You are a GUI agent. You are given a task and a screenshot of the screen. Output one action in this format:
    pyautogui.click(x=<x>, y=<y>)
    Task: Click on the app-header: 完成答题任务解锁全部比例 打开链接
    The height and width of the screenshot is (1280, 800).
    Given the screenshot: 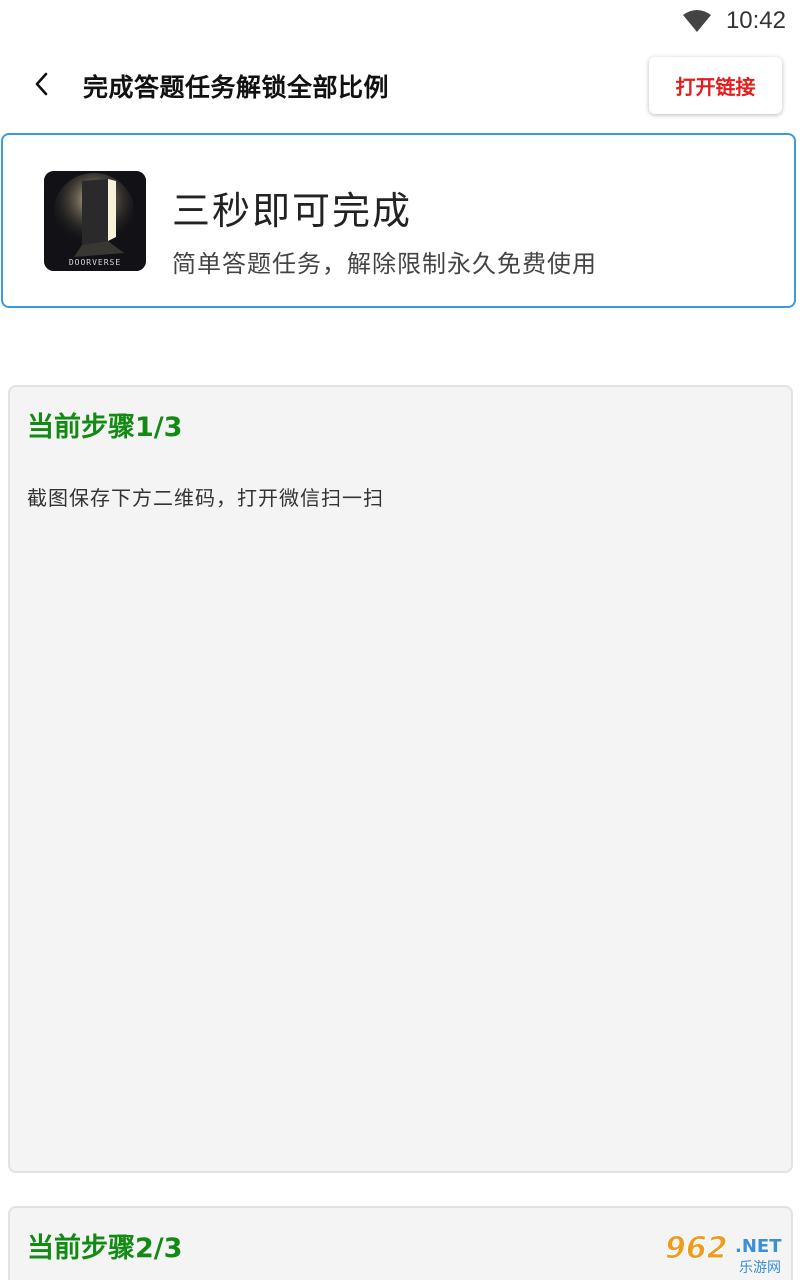 What is the action you would take?
    pyautogui.click(x=400, y=87)
    